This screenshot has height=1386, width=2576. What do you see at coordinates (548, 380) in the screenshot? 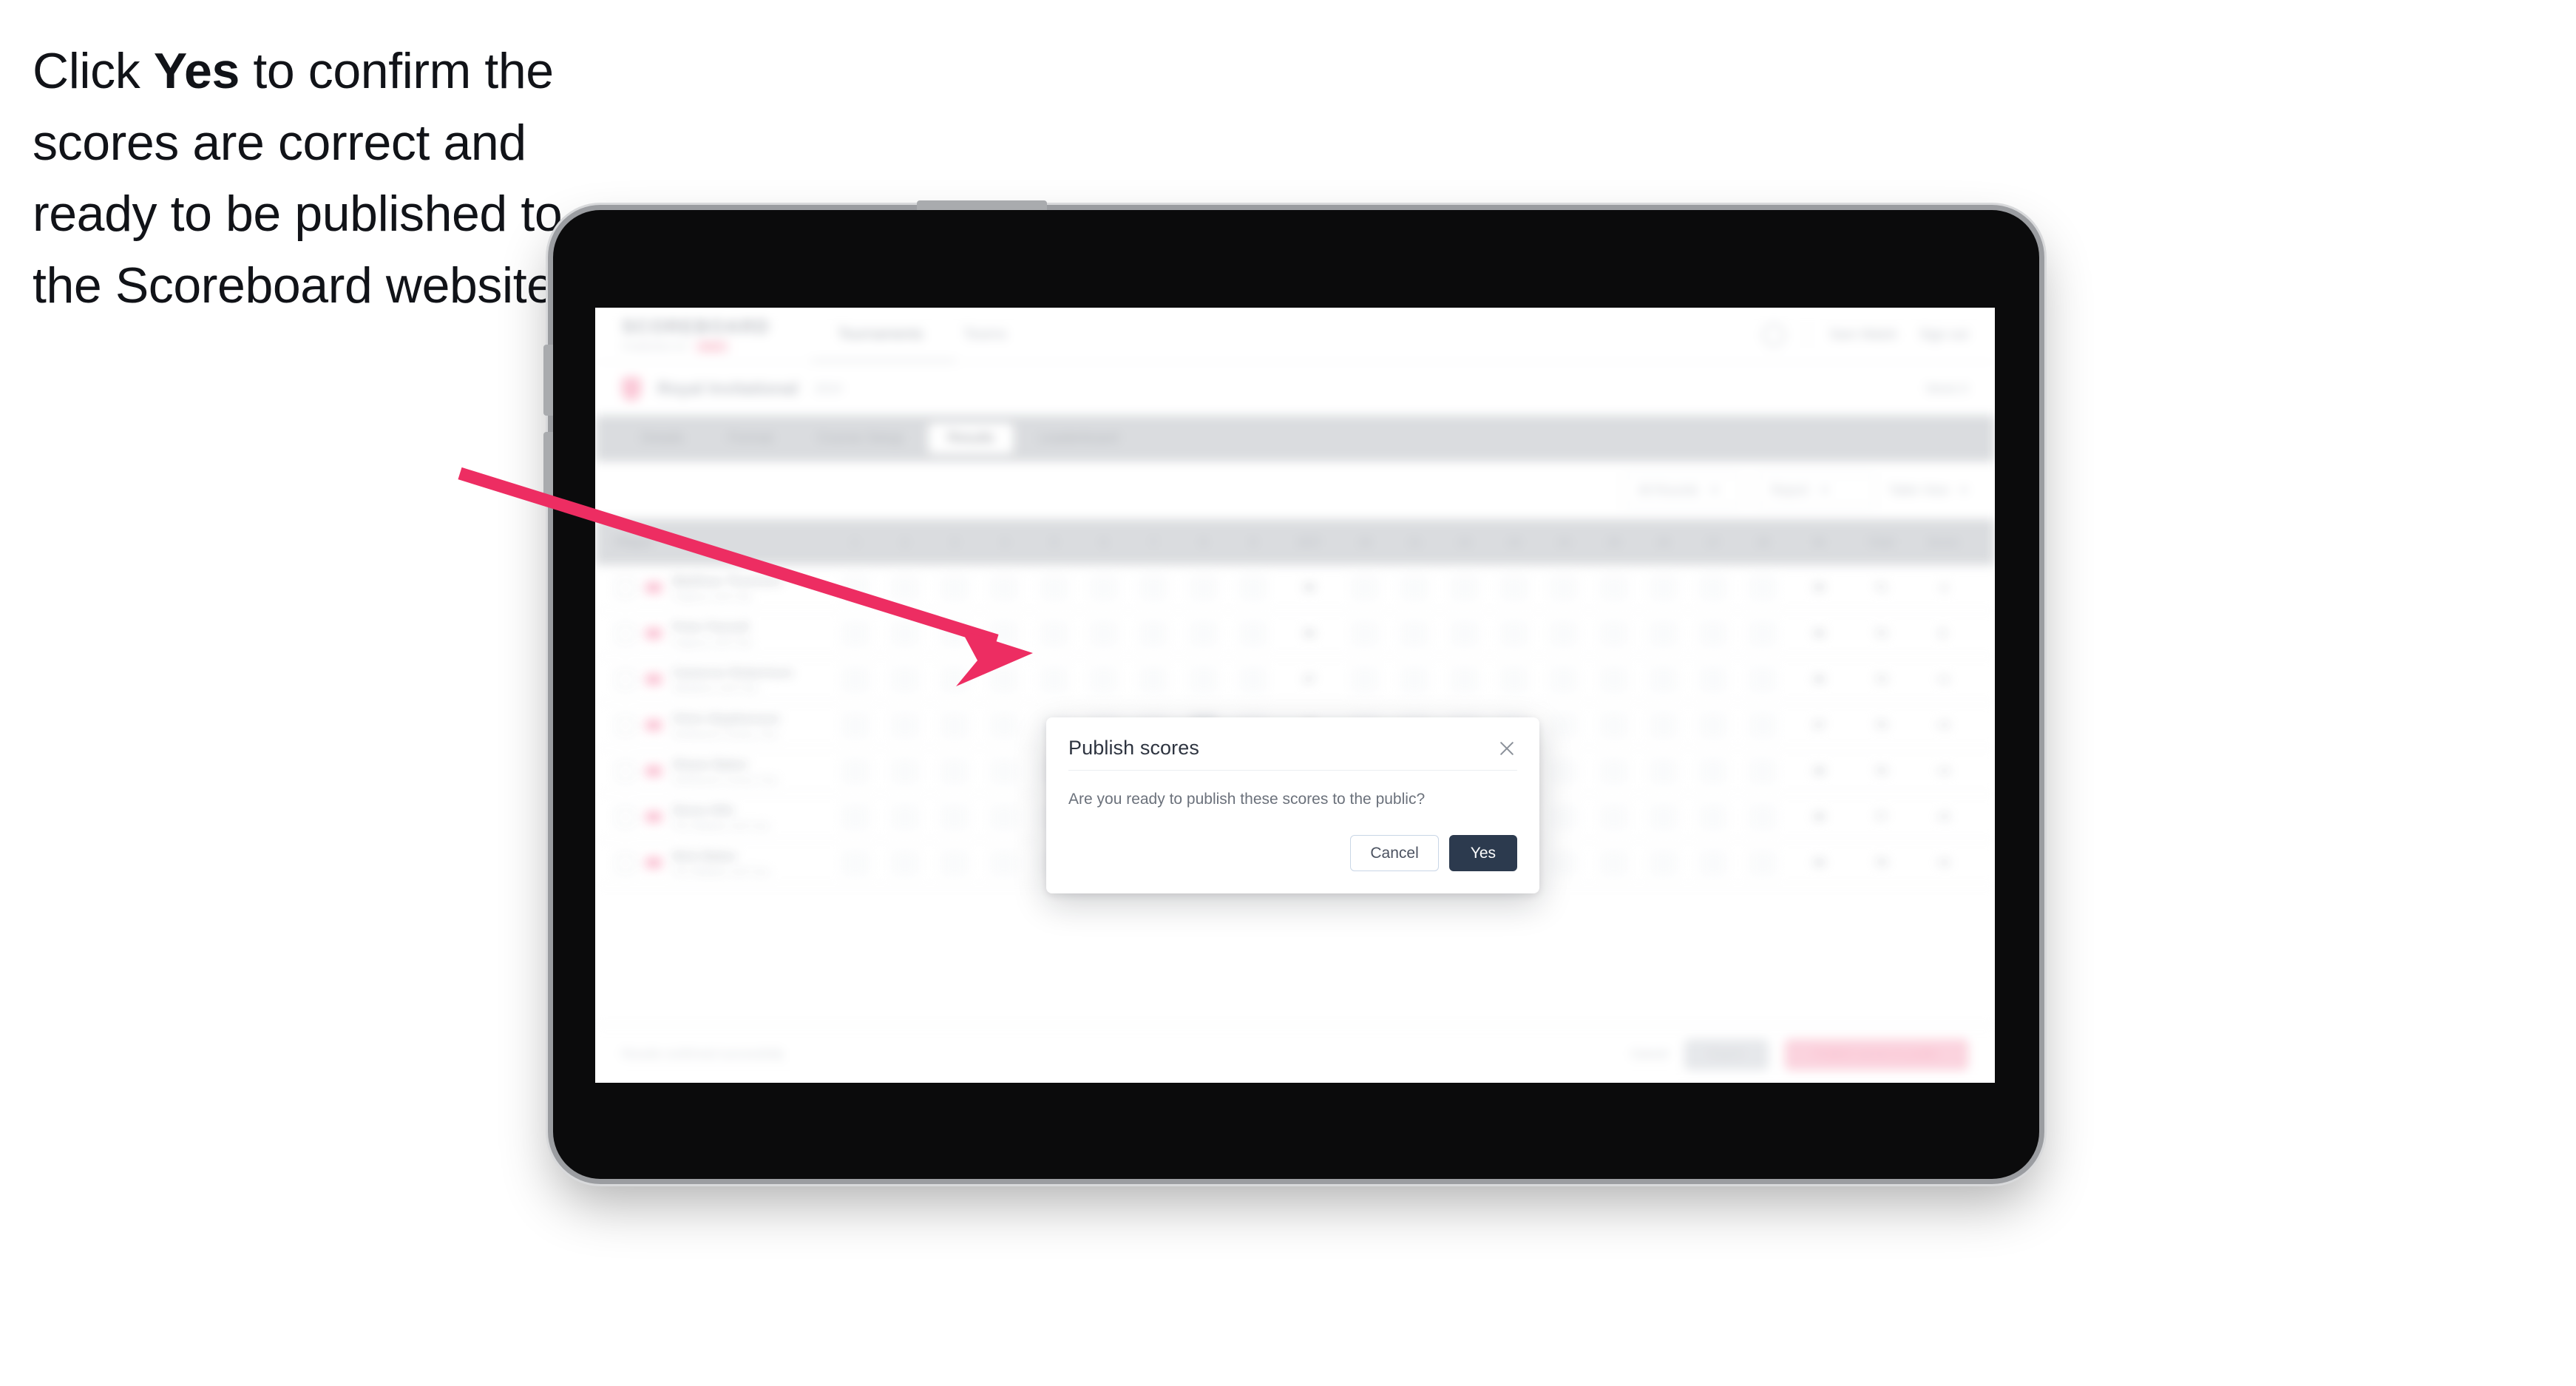
I see `volume-up-button` at bounding box center [548, 380].